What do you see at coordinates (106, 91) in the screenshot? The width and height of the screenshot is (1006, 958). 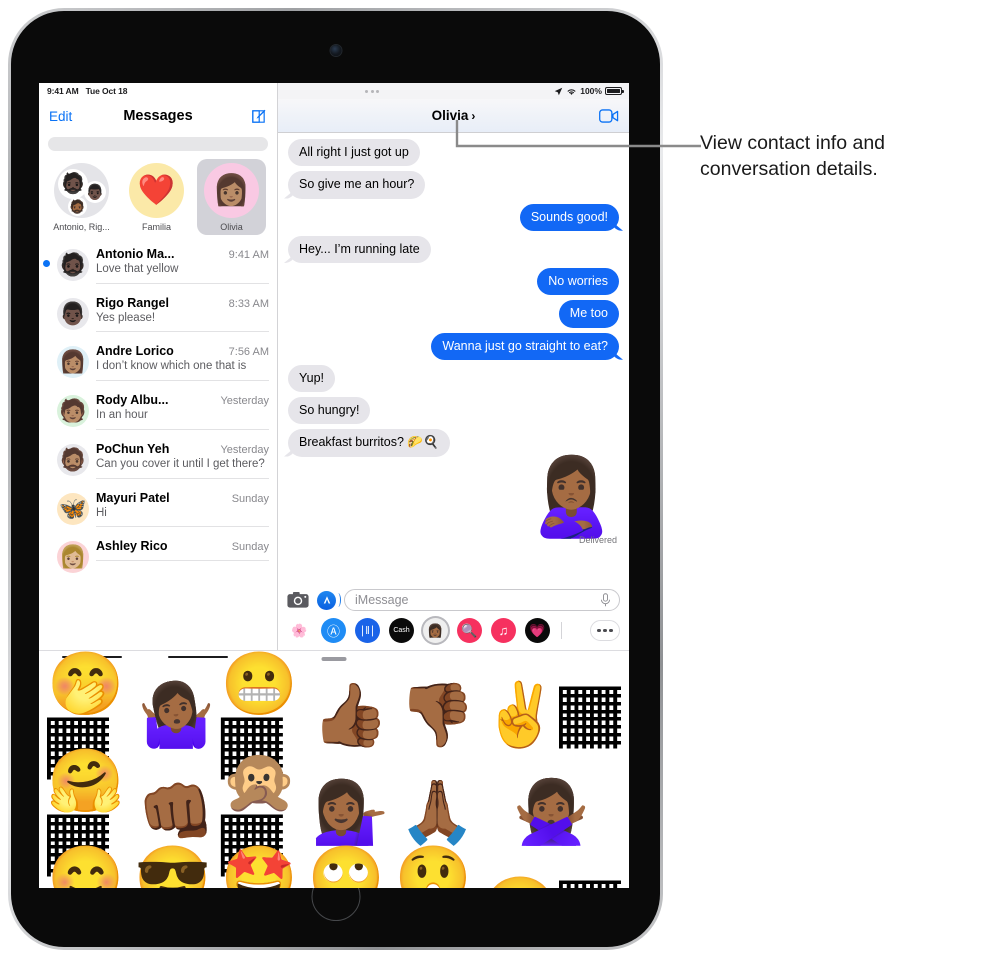 I see `status-date: Tue Oct 18` at bounding box center [106, 91].